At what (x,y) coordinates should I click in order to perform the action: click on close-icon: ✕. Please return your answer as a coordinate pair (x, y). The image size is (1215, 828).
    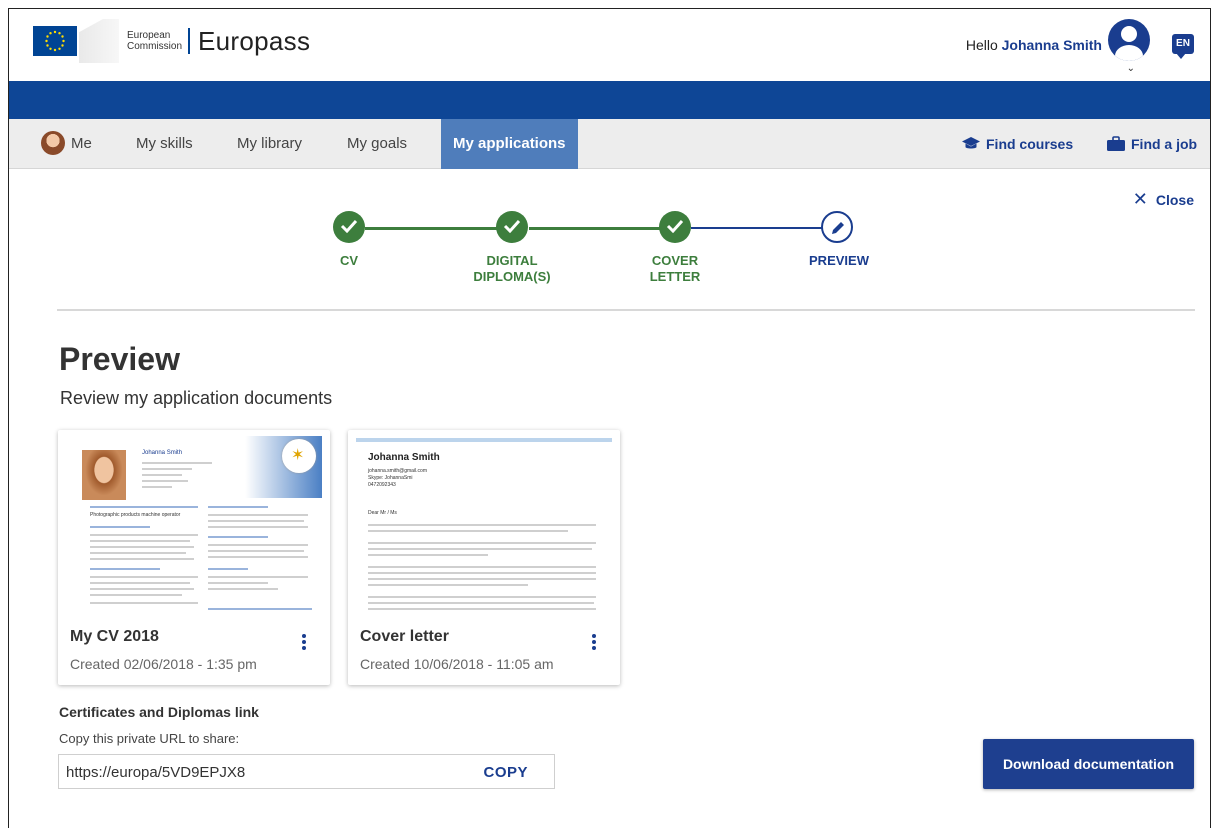
    Looking at the image, I should click on (1140, 199).